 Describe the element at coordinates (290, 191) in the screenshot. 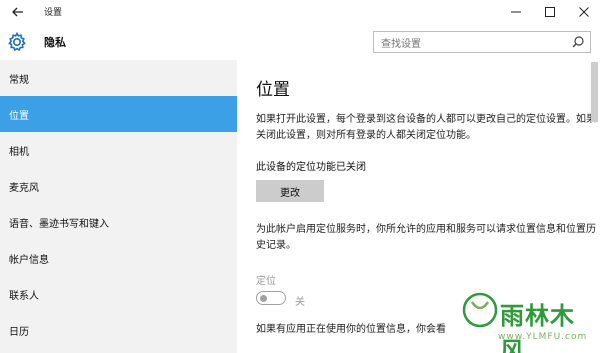

I see `change-button: 更改` at that location.